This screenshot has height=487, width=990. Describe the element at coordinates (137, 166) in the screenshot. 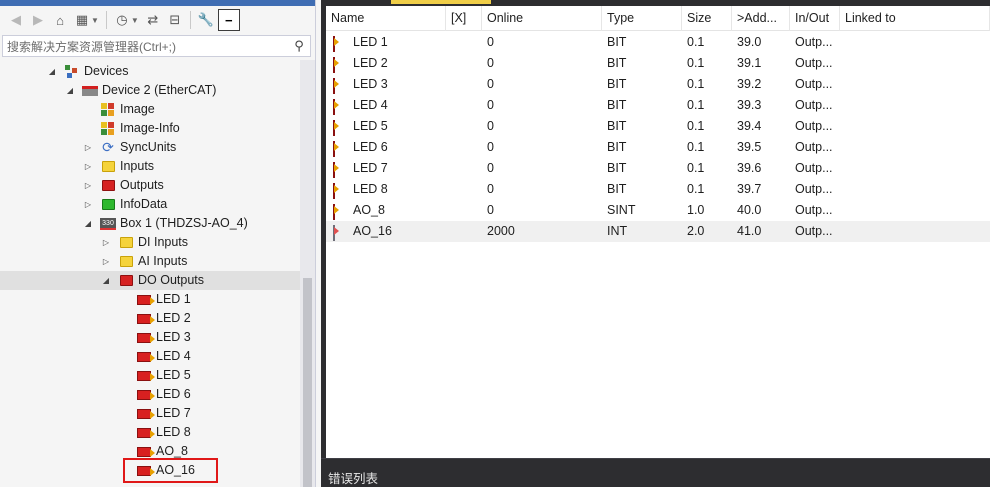

I see `tree-node-label: Inputs` at that location.